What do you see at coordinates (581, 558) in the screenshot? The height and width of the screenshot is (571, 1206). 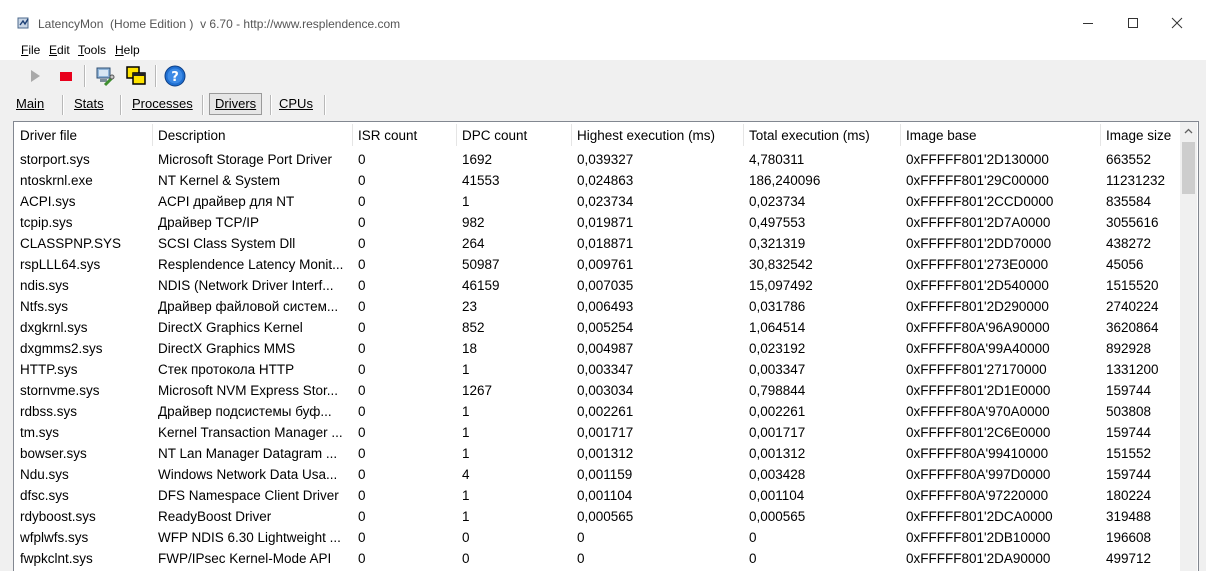 I see `cell-highest-execution: 0` at bounding box center [581, 558].